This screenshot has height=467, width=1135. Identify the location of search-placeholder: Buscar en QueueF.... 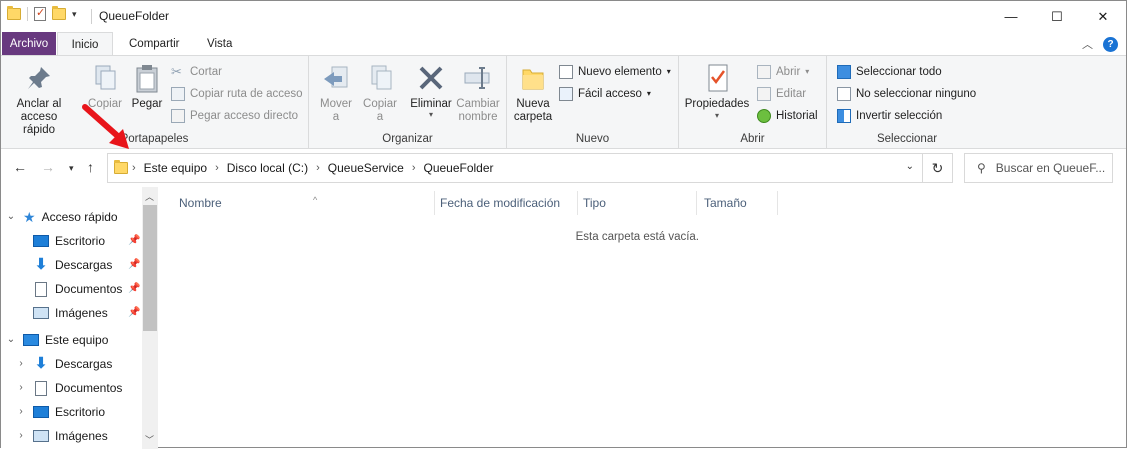
(1050, 168).